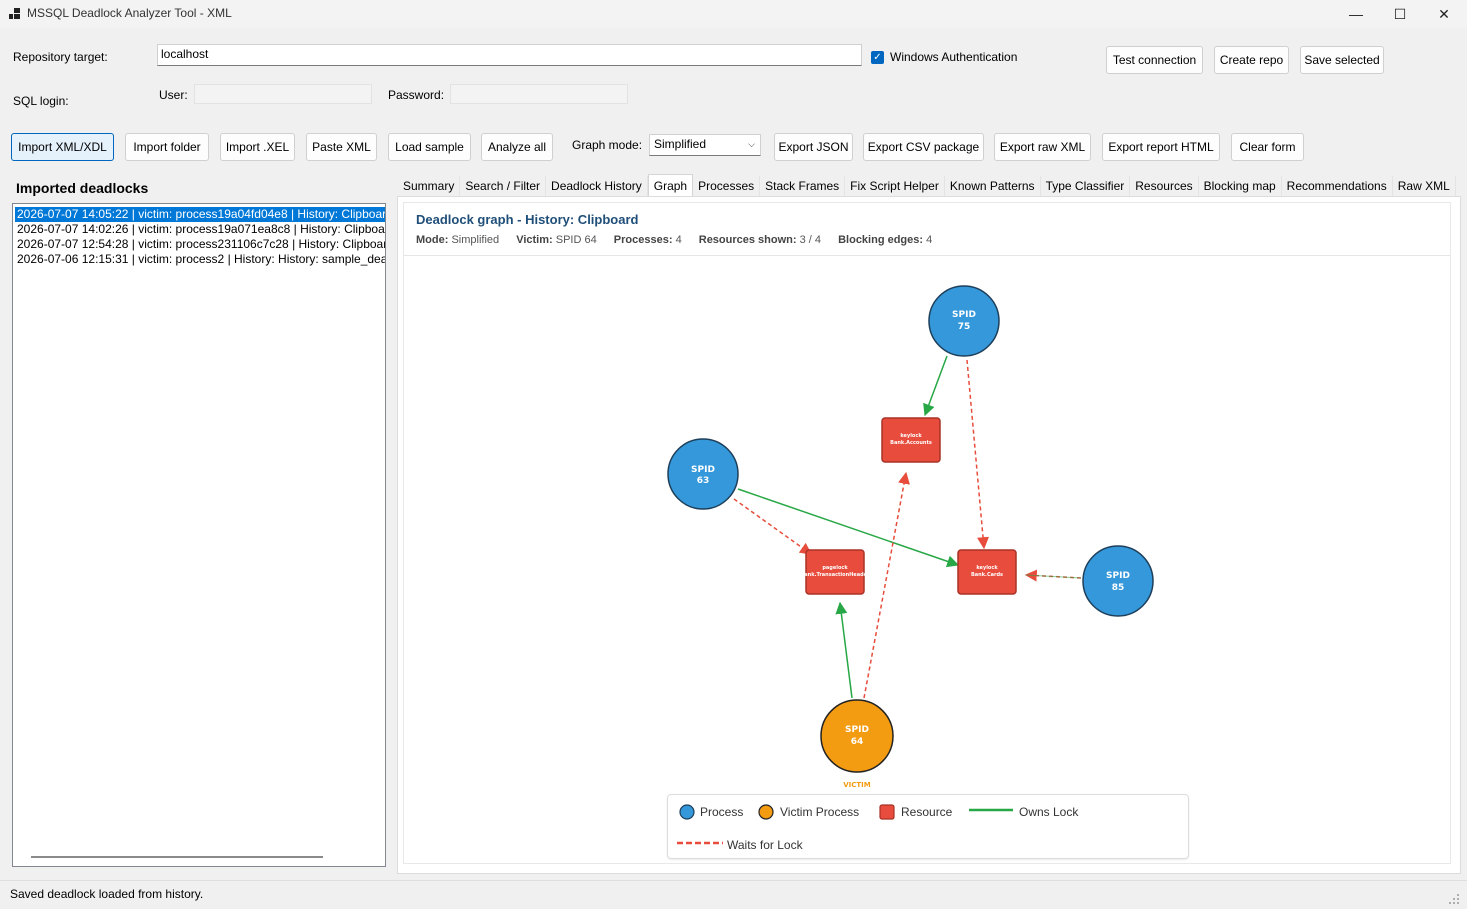 The width and height of the screenshot is (1467, 909). Describe the element at coordinates (416, 95) in the screenshot. I see `password-label: Password:` at that location.